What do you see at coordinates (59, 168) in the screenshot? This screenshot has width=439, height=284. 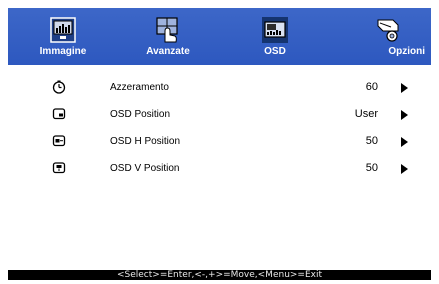 I see `osd-v-position-icon` at bounding box center [59, 168].